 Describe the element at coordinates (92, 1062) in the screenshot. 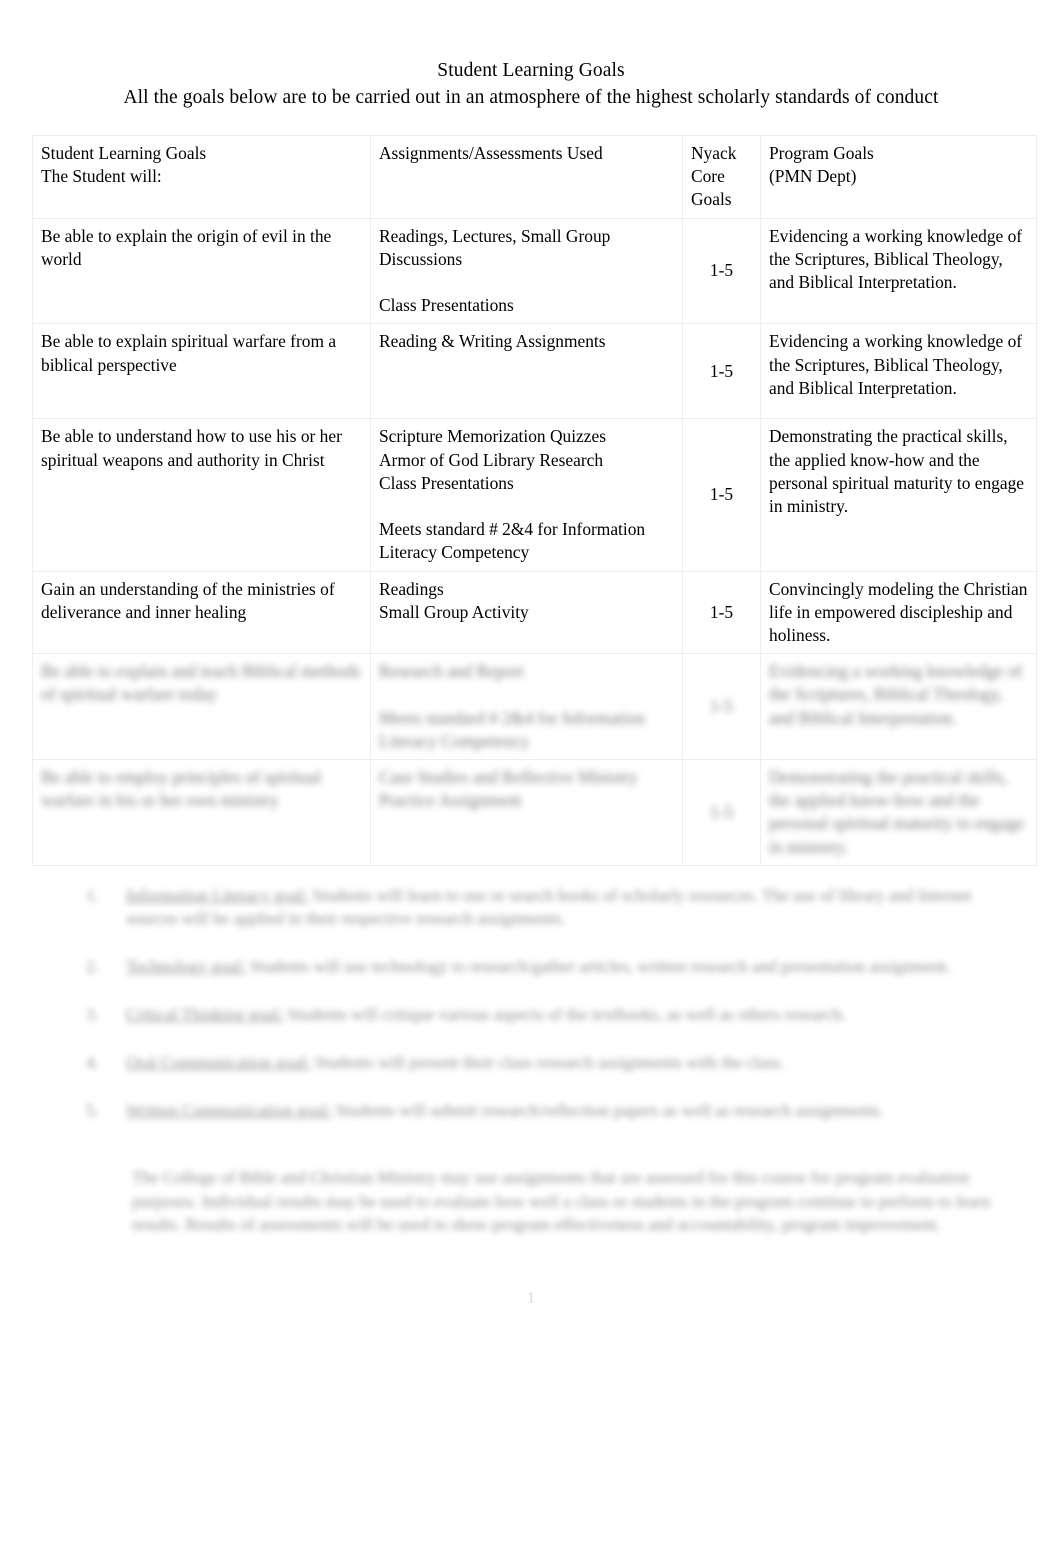

I see `list-item-number: 4.` at that location.